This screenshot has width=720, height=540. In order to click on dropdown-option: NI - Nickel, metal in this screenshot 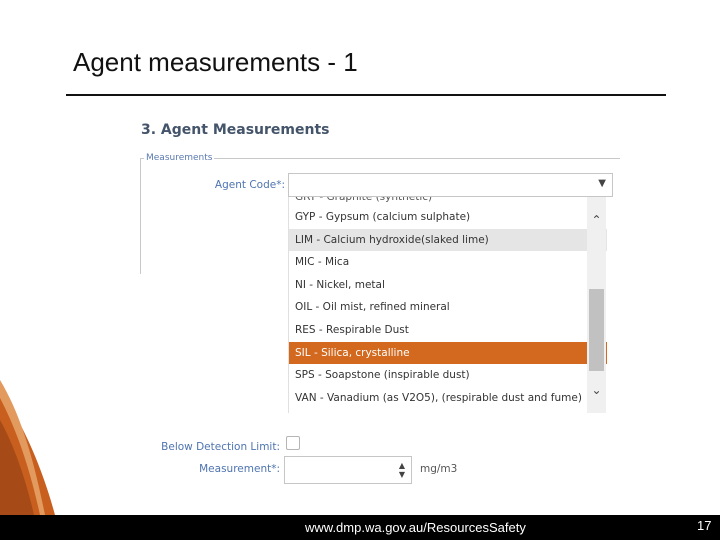, I will do `click(448, 285)`.